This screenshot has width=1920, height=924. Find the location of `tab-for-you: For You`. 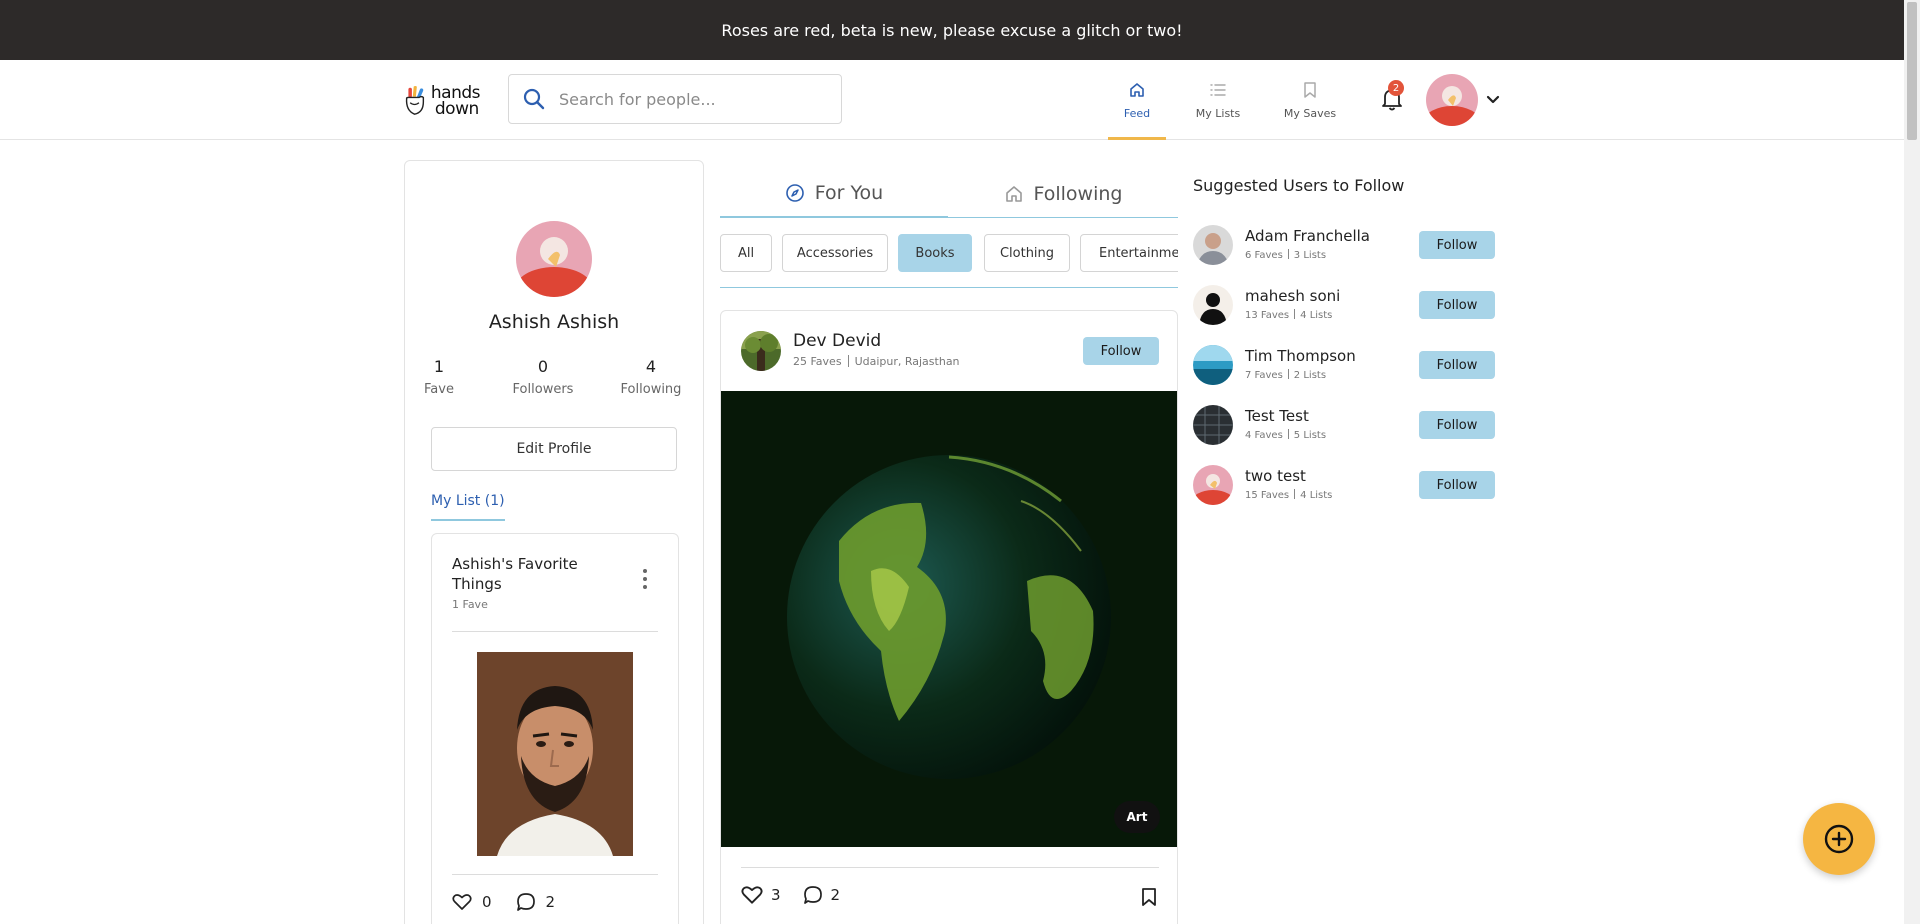

tab-for-you: For You is located at coordinates (834, 194).